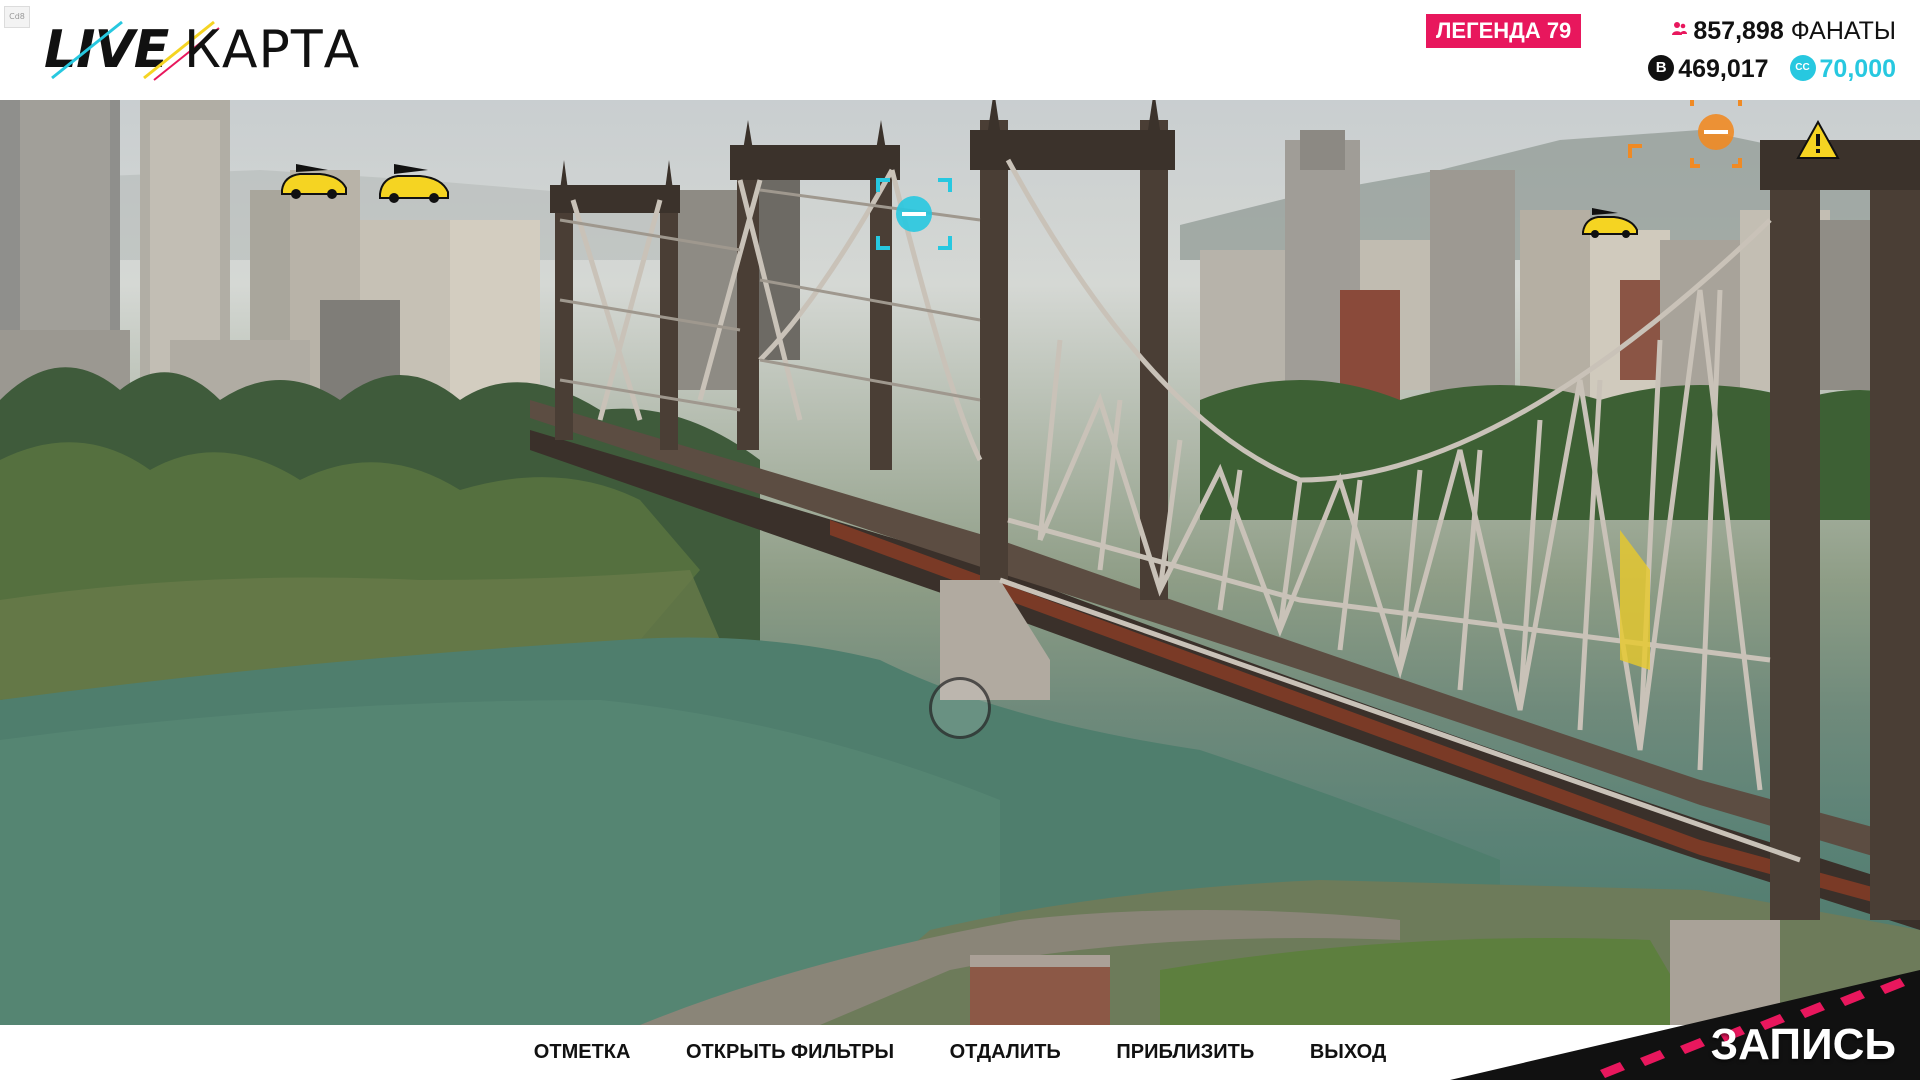 This screenshot has width=1920, height=1080. I want to click on set-waypoint-button: ОТМЕТКА, so click(582, 1052).